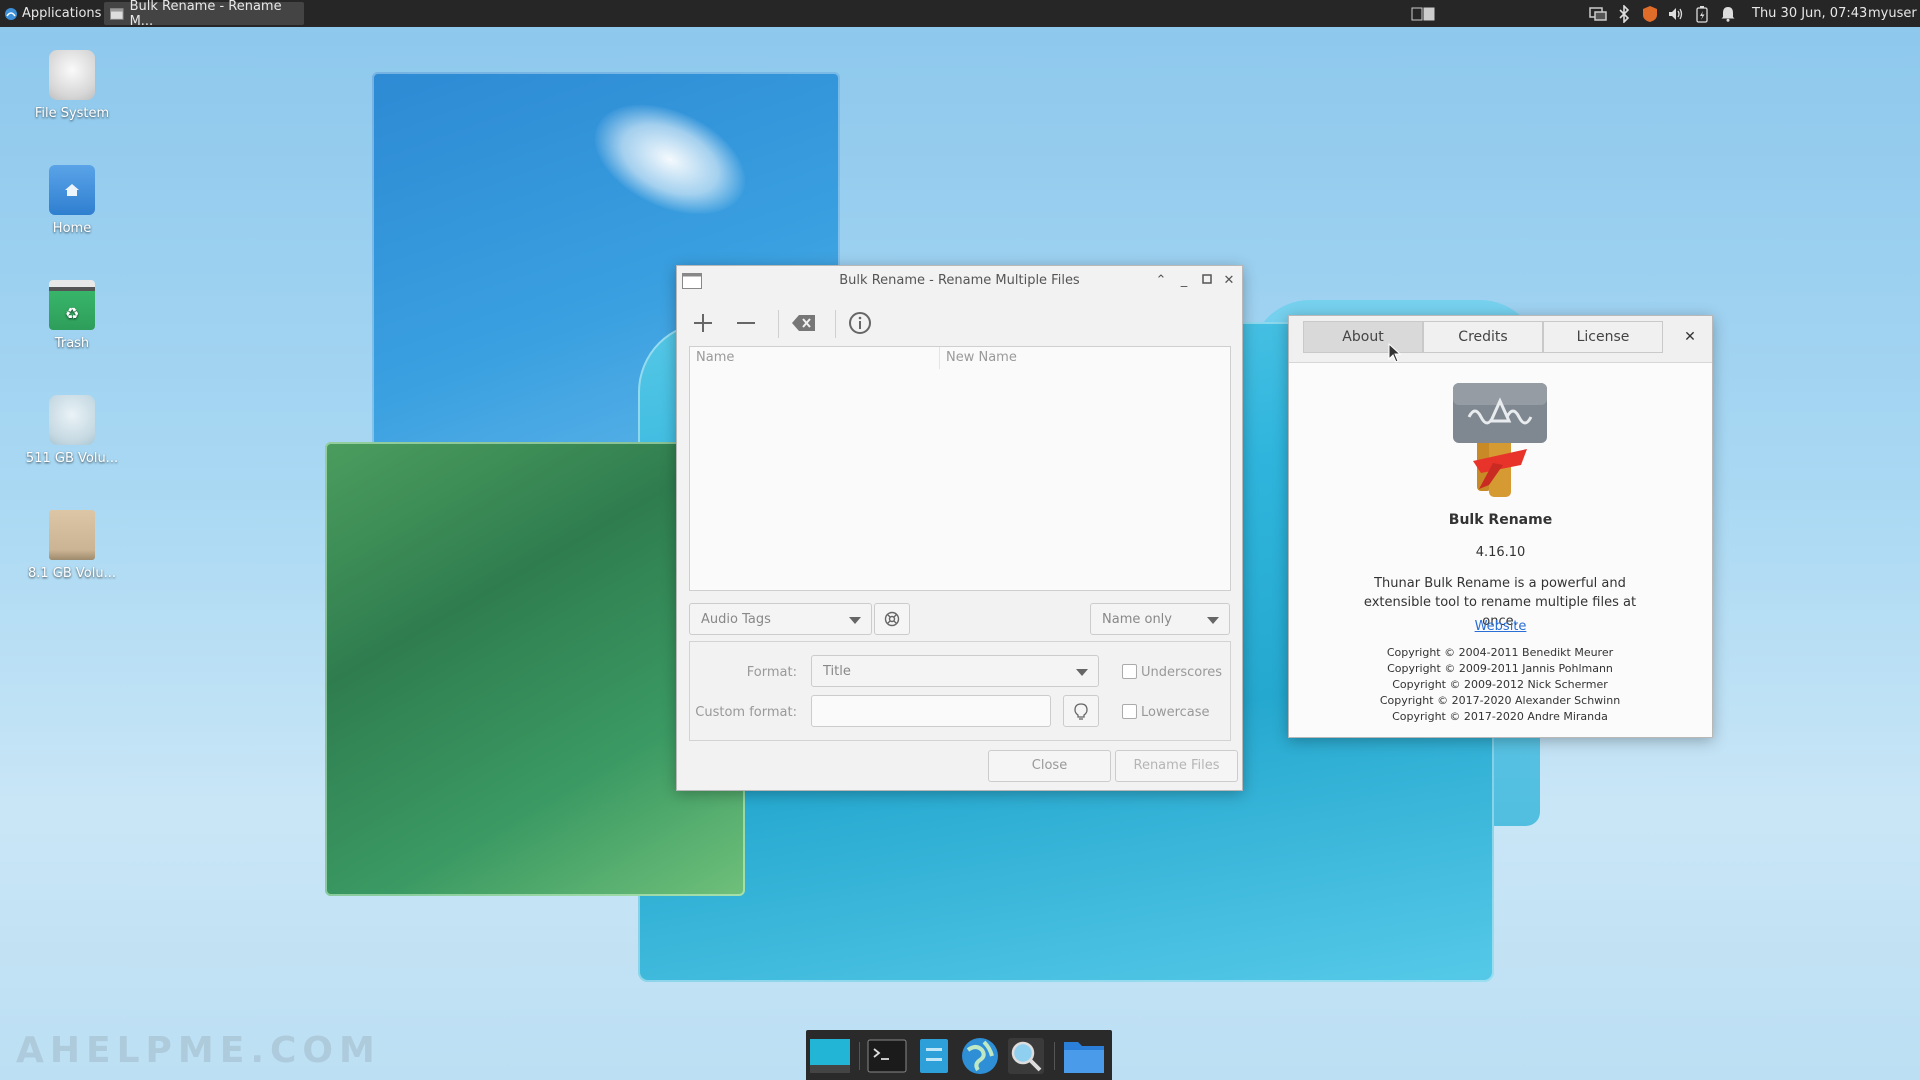 Image resolution: width=1920 pixels, height=1080 pixels. I want to click on window-menu-icon, so click(692, 281).